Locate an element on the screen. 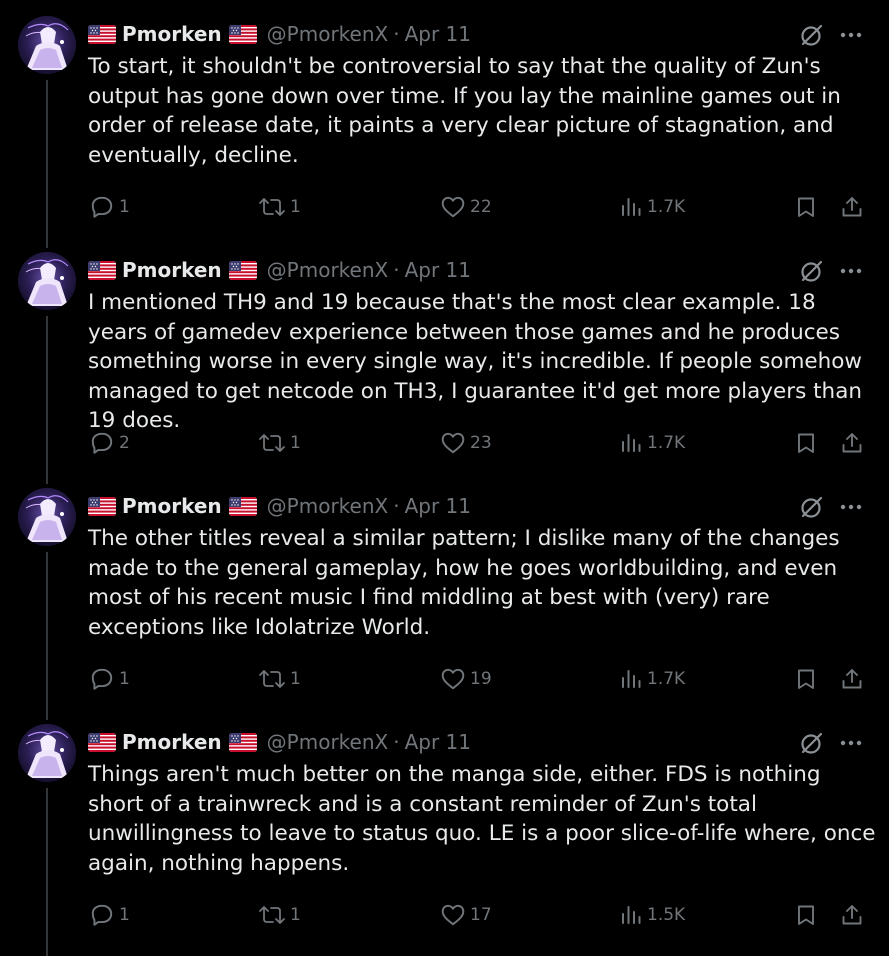  views-button: 1.5K is located at coordinates (652, 915).